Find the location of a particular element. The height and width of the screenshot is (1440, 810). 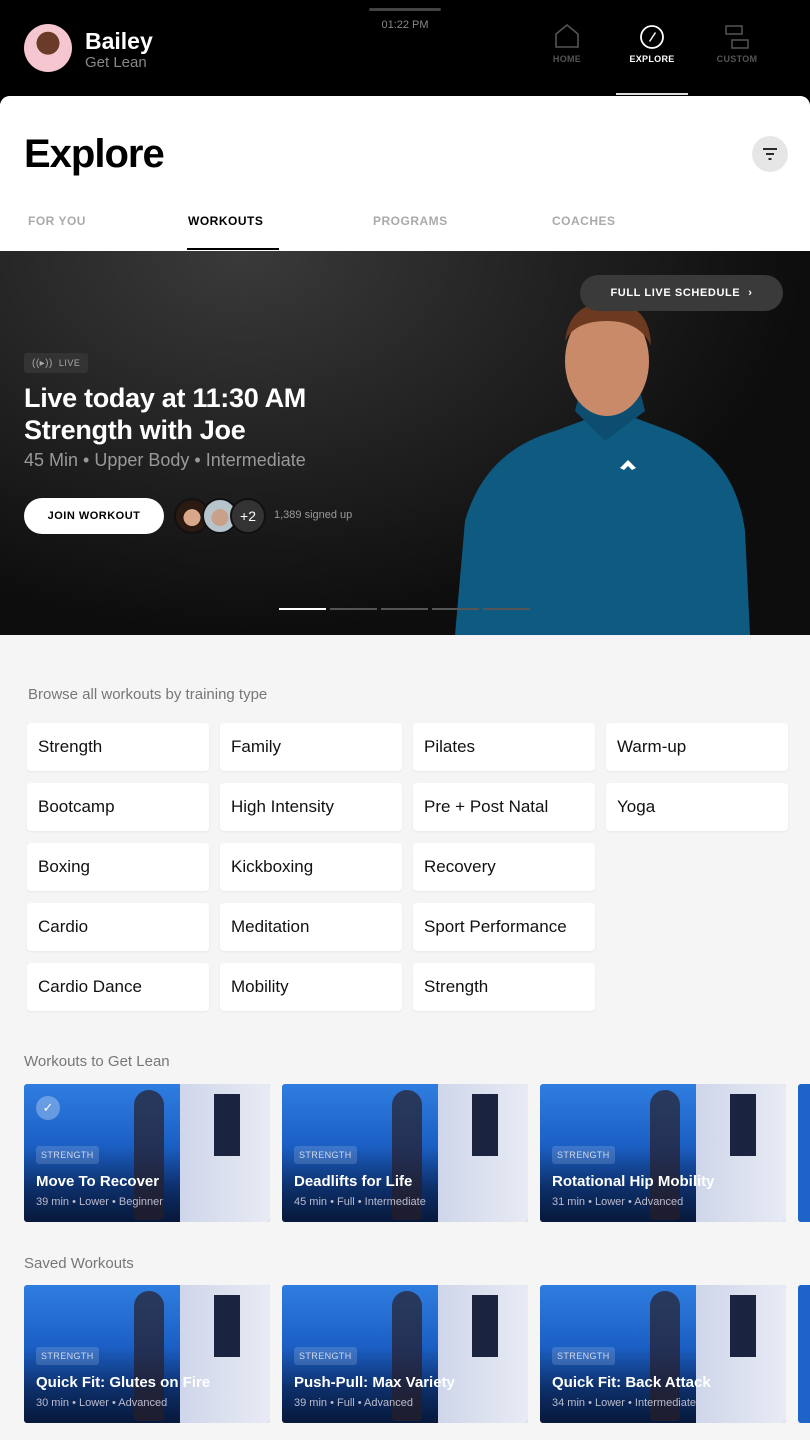

live-badge: ((▸)) LIVE is located at coordinates (56, 363).